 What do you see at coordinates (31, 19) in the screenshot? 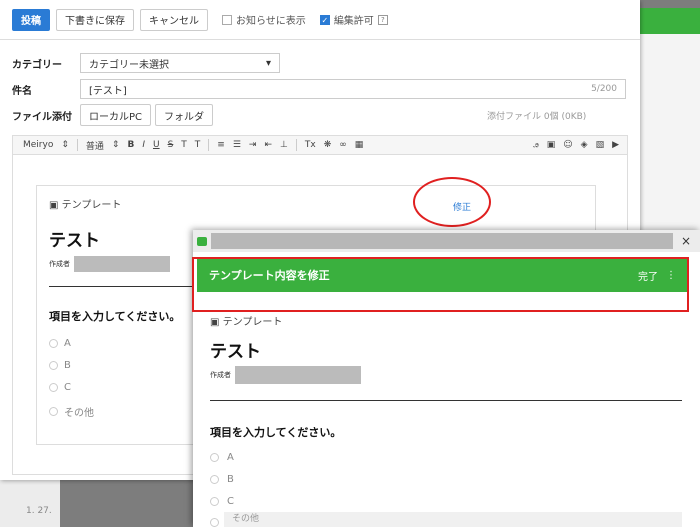
I see `post-button: 投稿` at bounding box center [31, 19].